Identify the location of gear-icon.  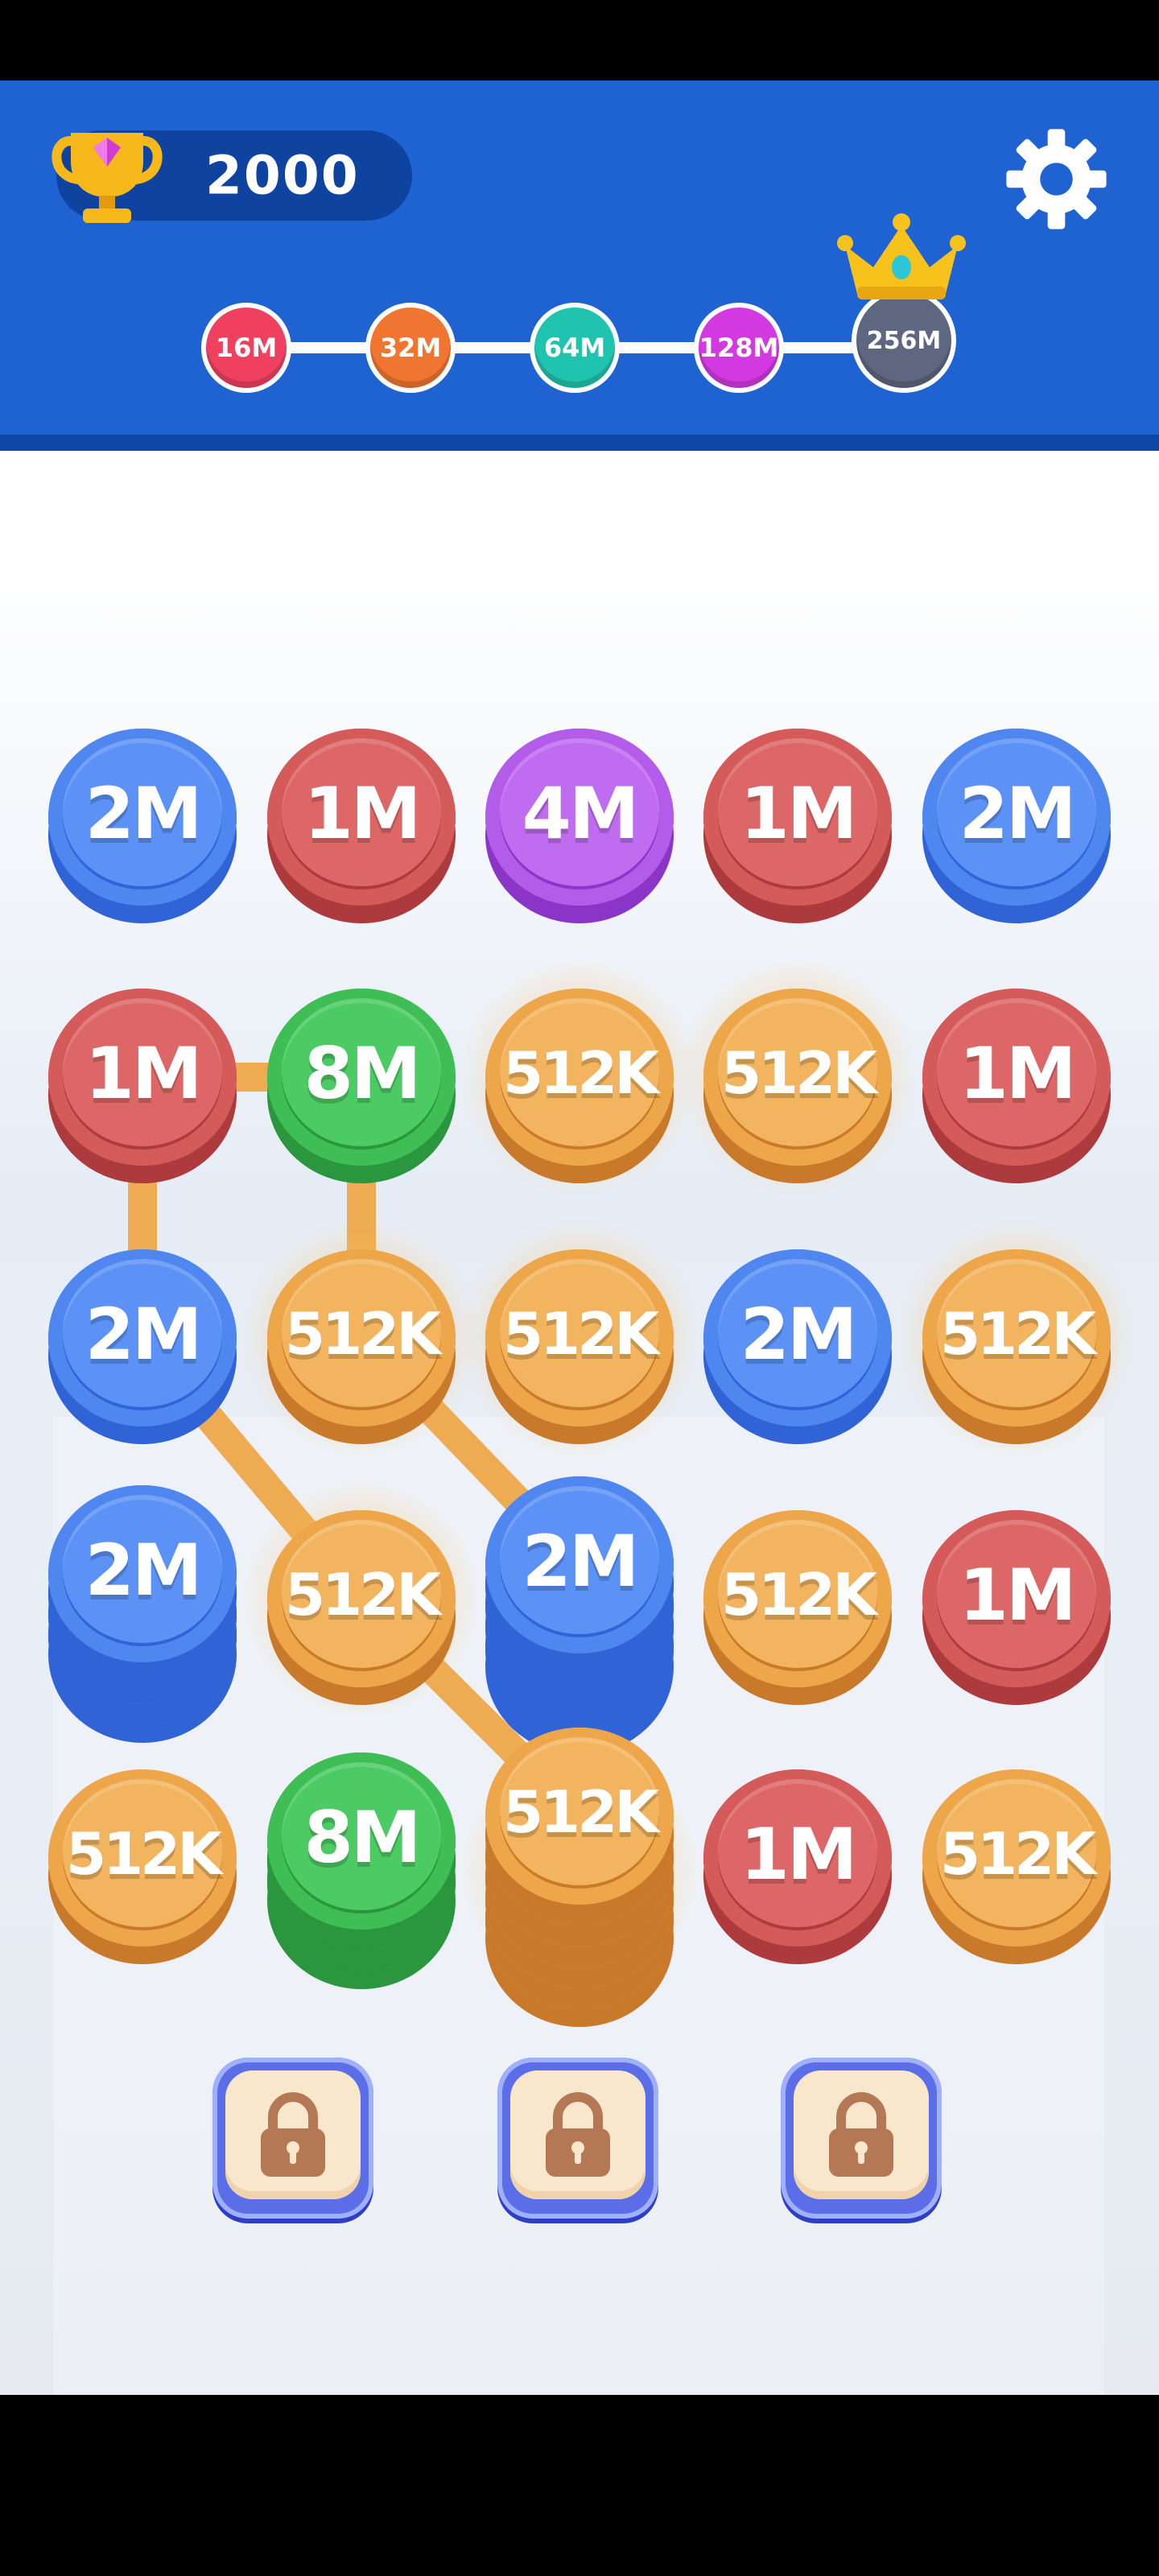
(1056, 179).